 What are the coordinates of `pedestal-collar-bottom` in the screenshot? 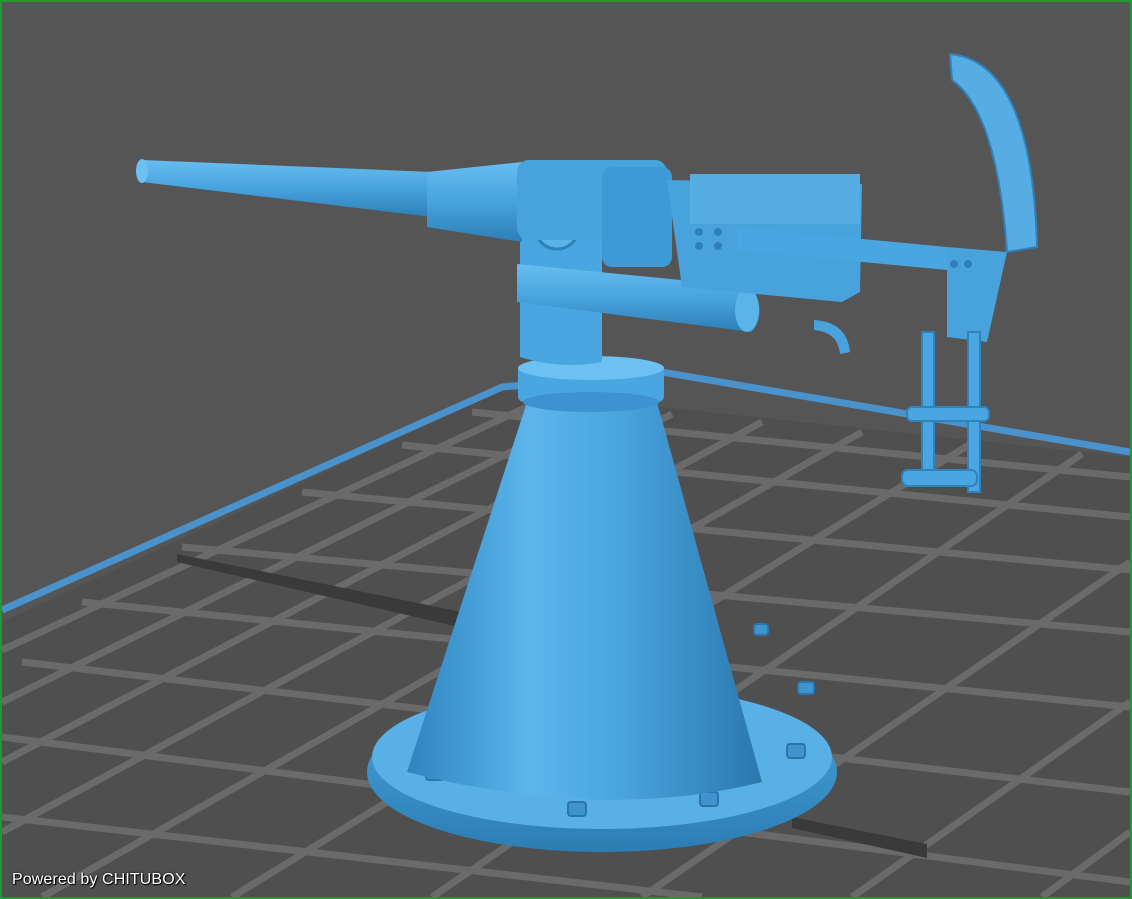 It's located at (591, 402).